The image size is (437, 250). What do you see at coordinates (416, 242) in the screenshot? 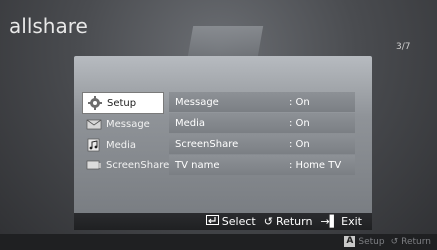
I see `return-hint: Return` at bounding box center [416, 242].